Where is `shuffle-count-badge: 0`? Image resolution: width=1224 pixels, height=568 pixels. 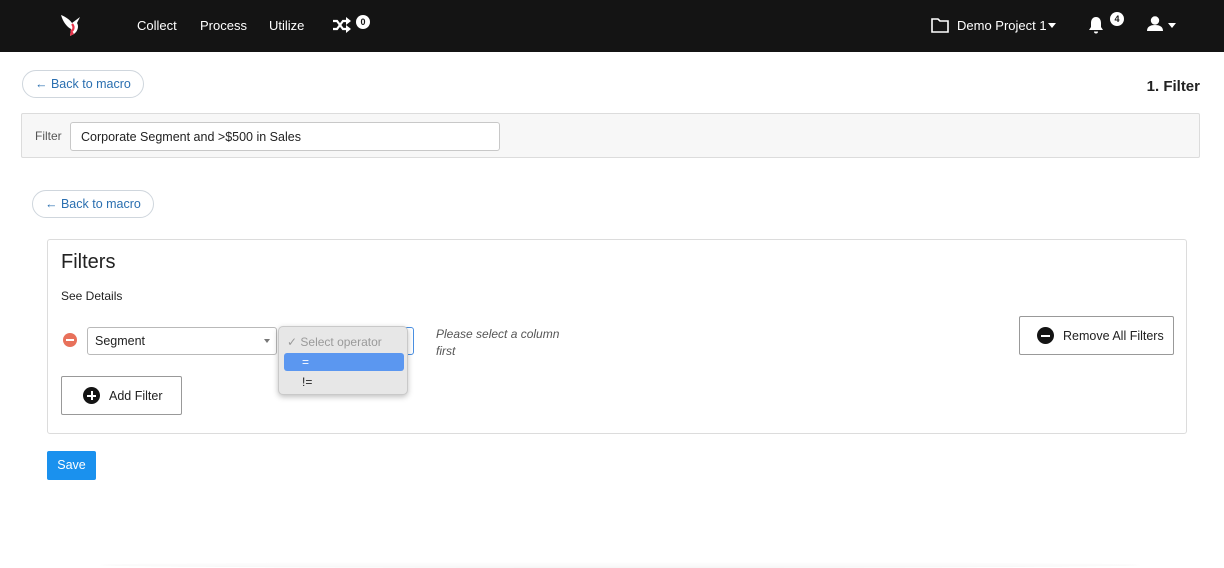 shuffle-count-badge: 0 is located at coordinates (363, 22).